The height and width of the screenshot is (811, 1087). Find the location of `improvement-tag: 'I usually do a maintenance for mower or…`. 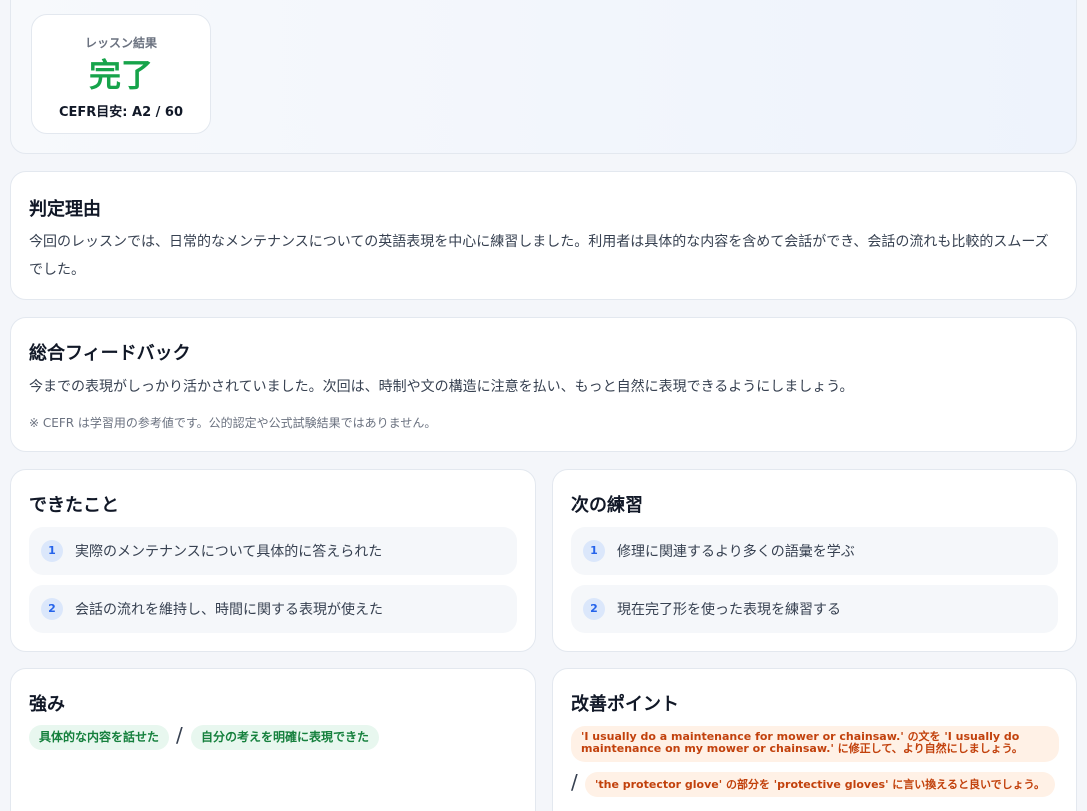

improvement-tag: 'I usually do a maintenance for mower or… is located at coordinates (815, 744).